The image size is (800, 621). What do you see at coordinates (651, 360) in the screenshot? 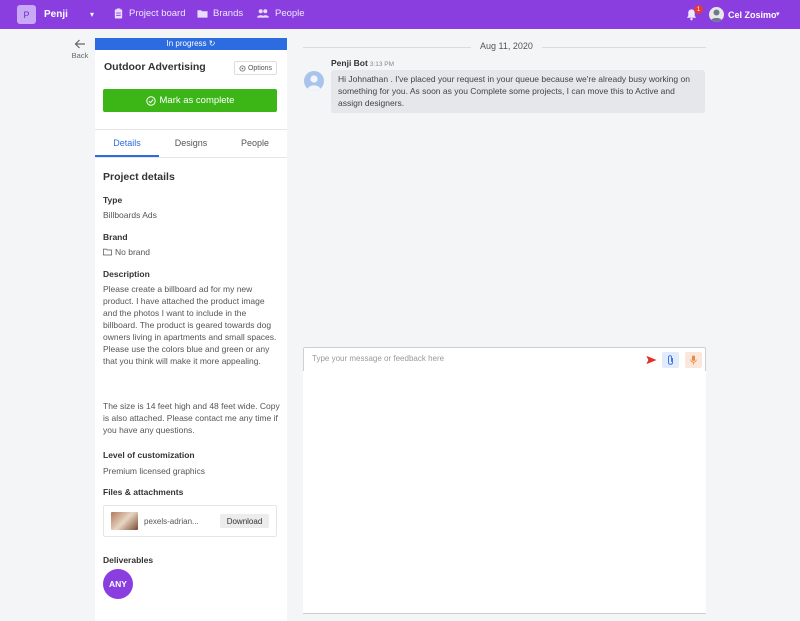
I see `send-icon` at bounding box center [651, 360].